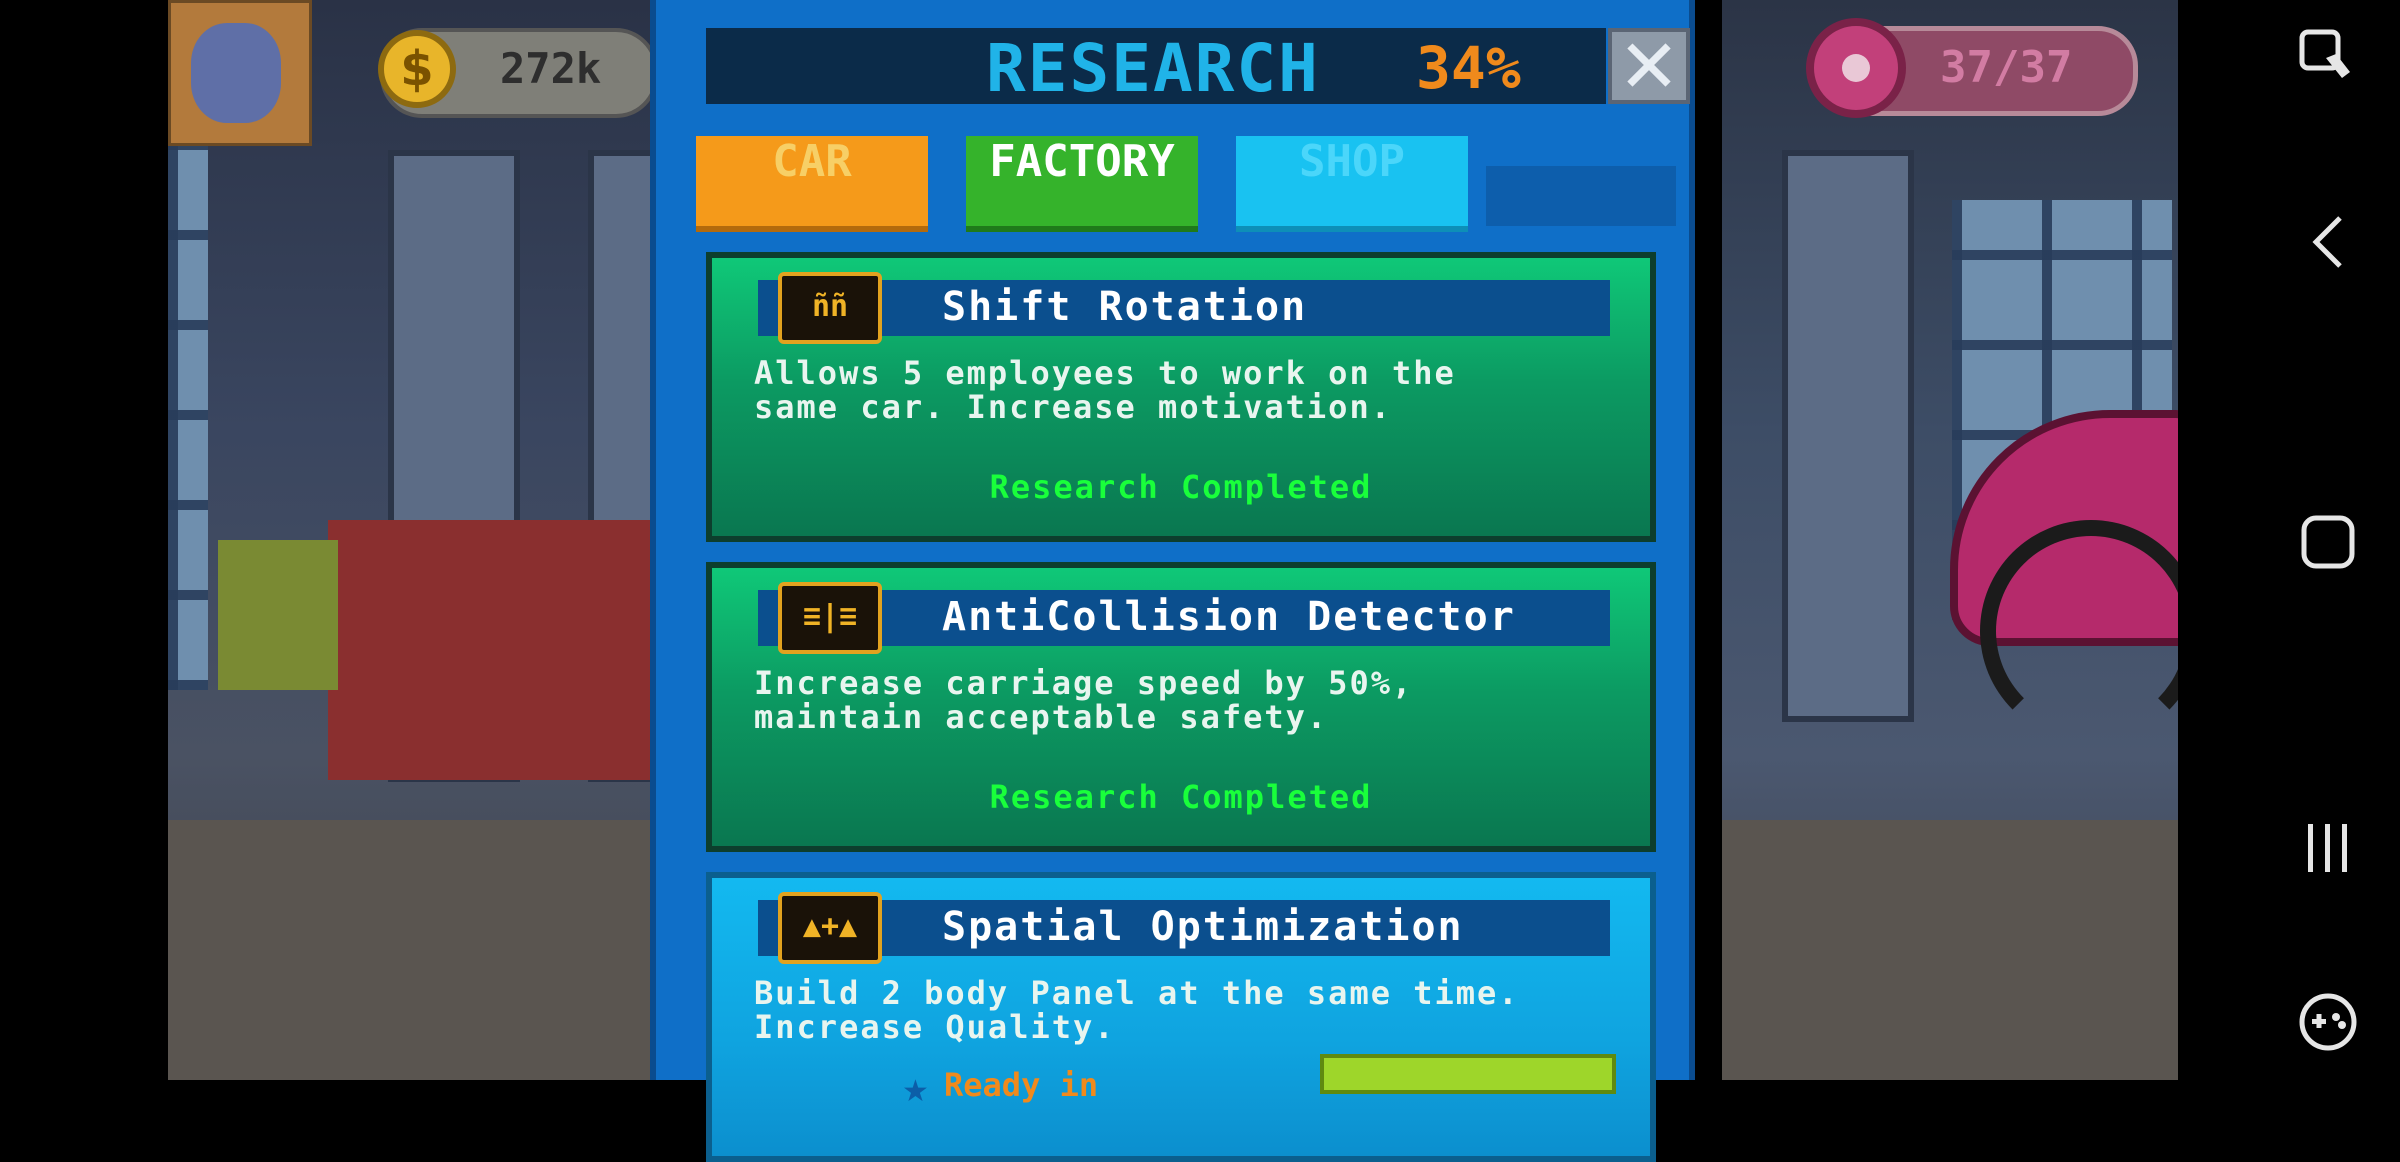  Describe the element at coordinates (417, 69) in the screenshot. I see `coin-icon: $` at that location.